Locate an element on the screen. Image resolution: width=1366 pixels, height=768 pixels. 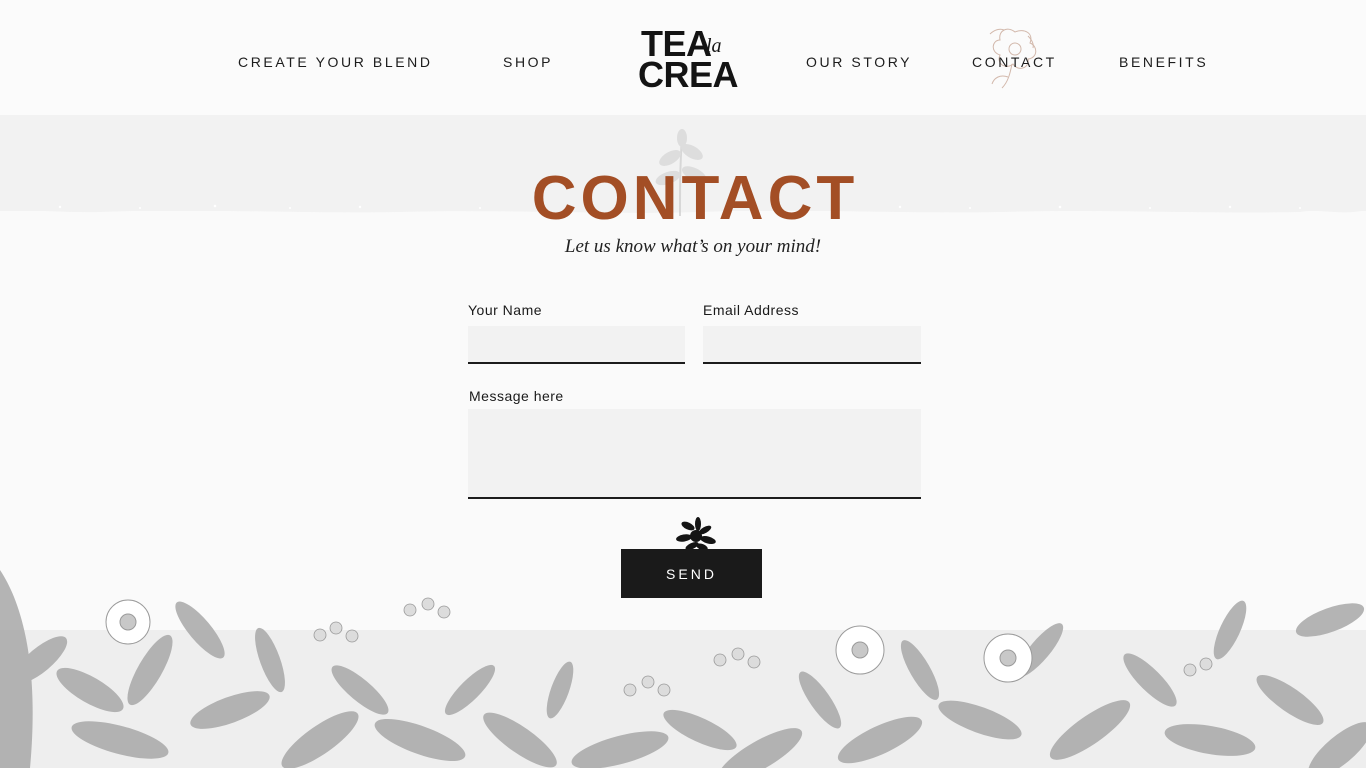
name-input is located at coordinates (576, 345).